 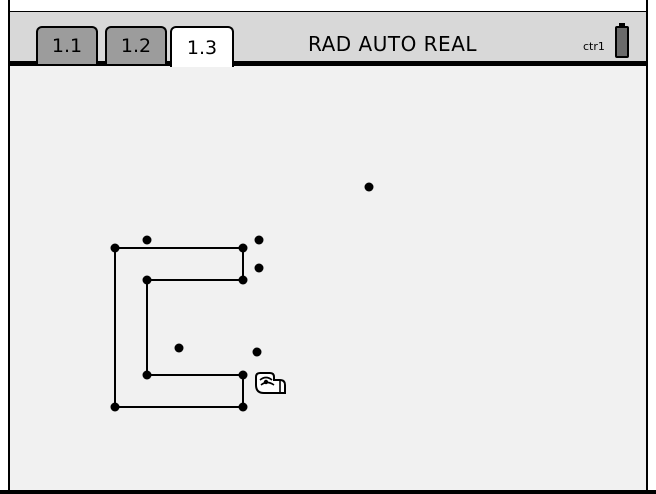 I want to click on bottom-frame, so click(x=328, y=492).